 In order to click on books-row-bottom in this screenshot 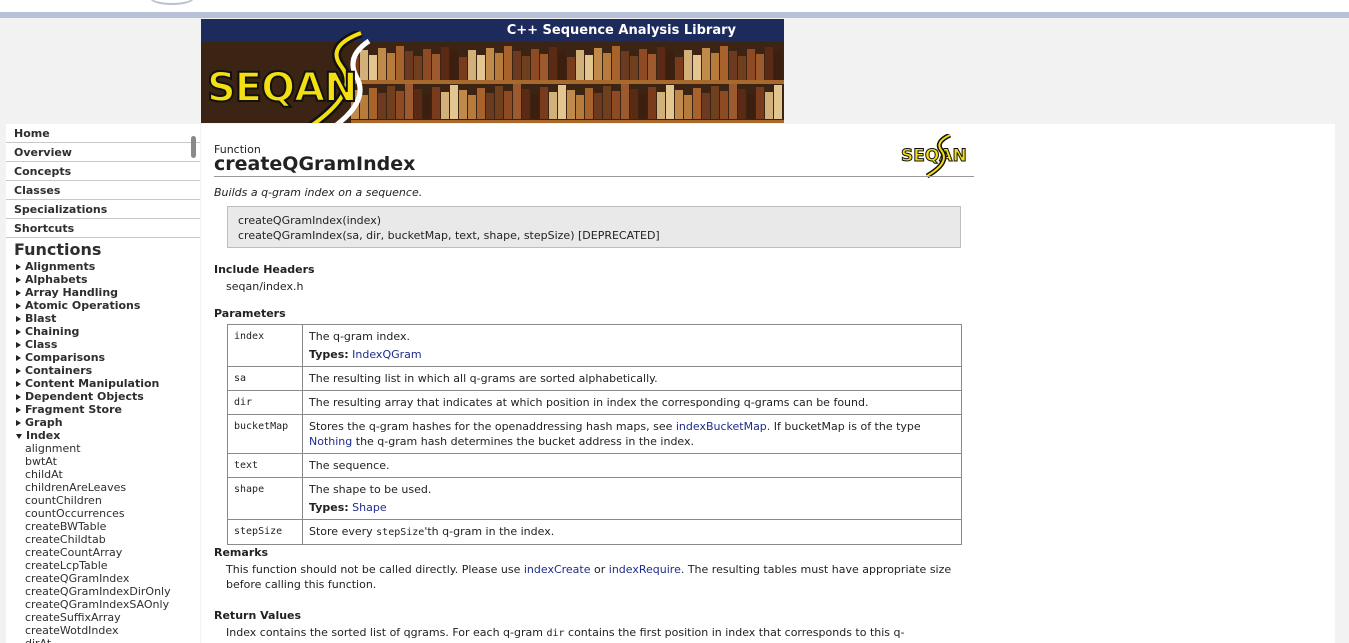, I will do `click(567, 102)`.